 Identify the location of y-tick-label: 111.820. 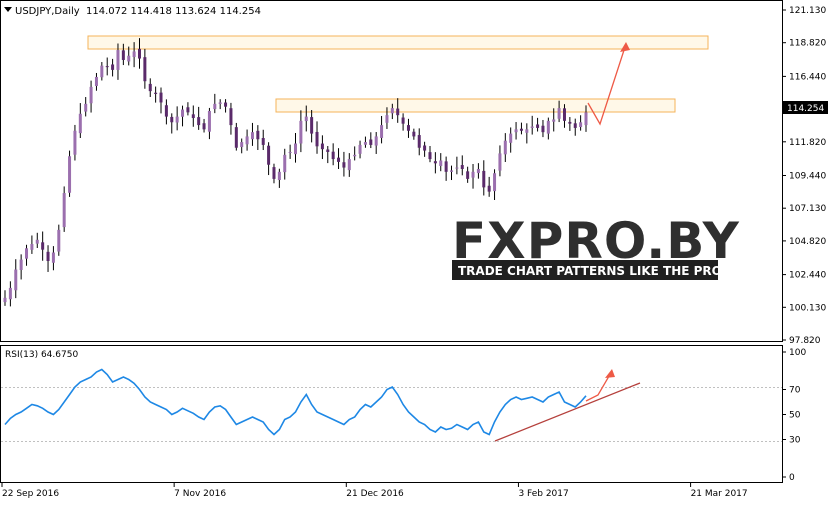
(807, 143).